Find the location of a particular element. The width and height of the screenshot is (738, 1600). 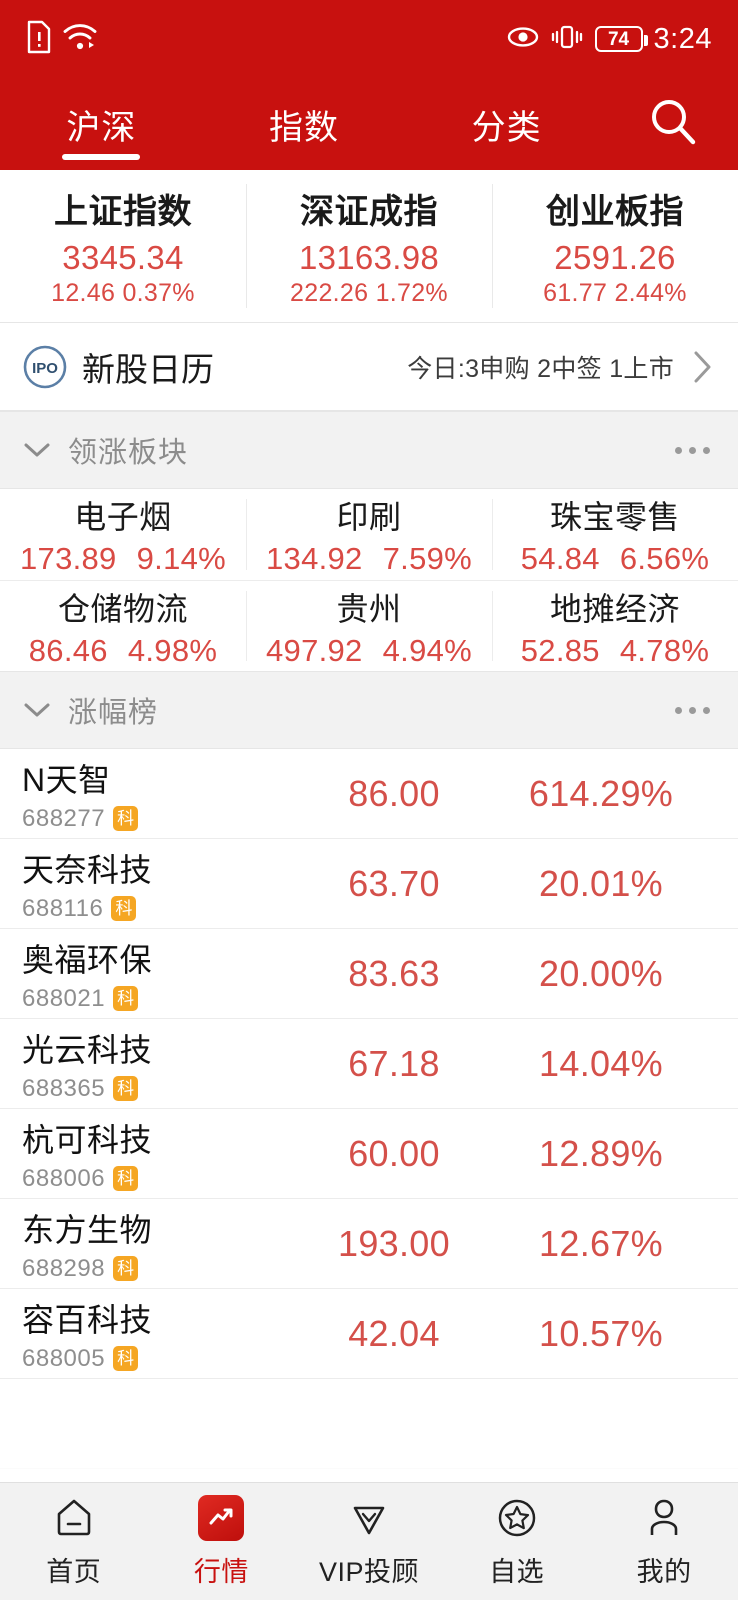

index-card-shenzhen: 深证成指 13163.98 222.26 1.72% is located at coordinates (369, 246).